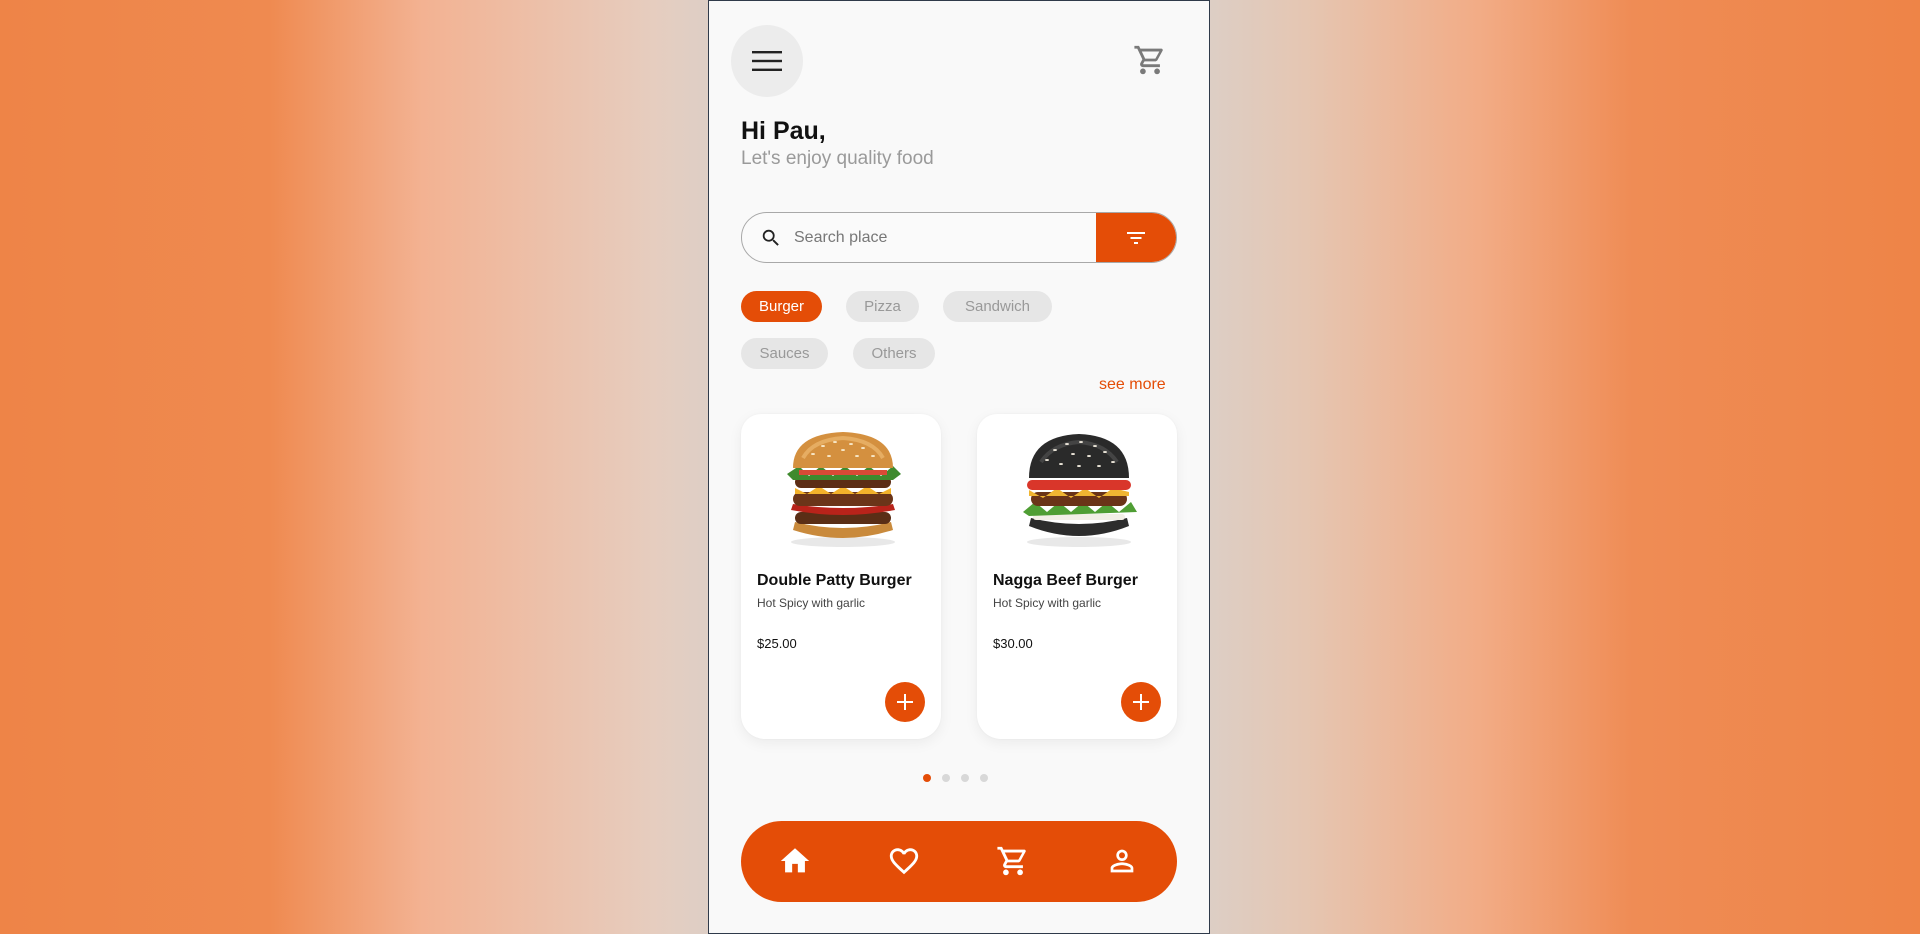  What do you see at coordinates (777, 643) in the screenshot?
I see `product-price: $25.00` at bounding box center [777, 643].